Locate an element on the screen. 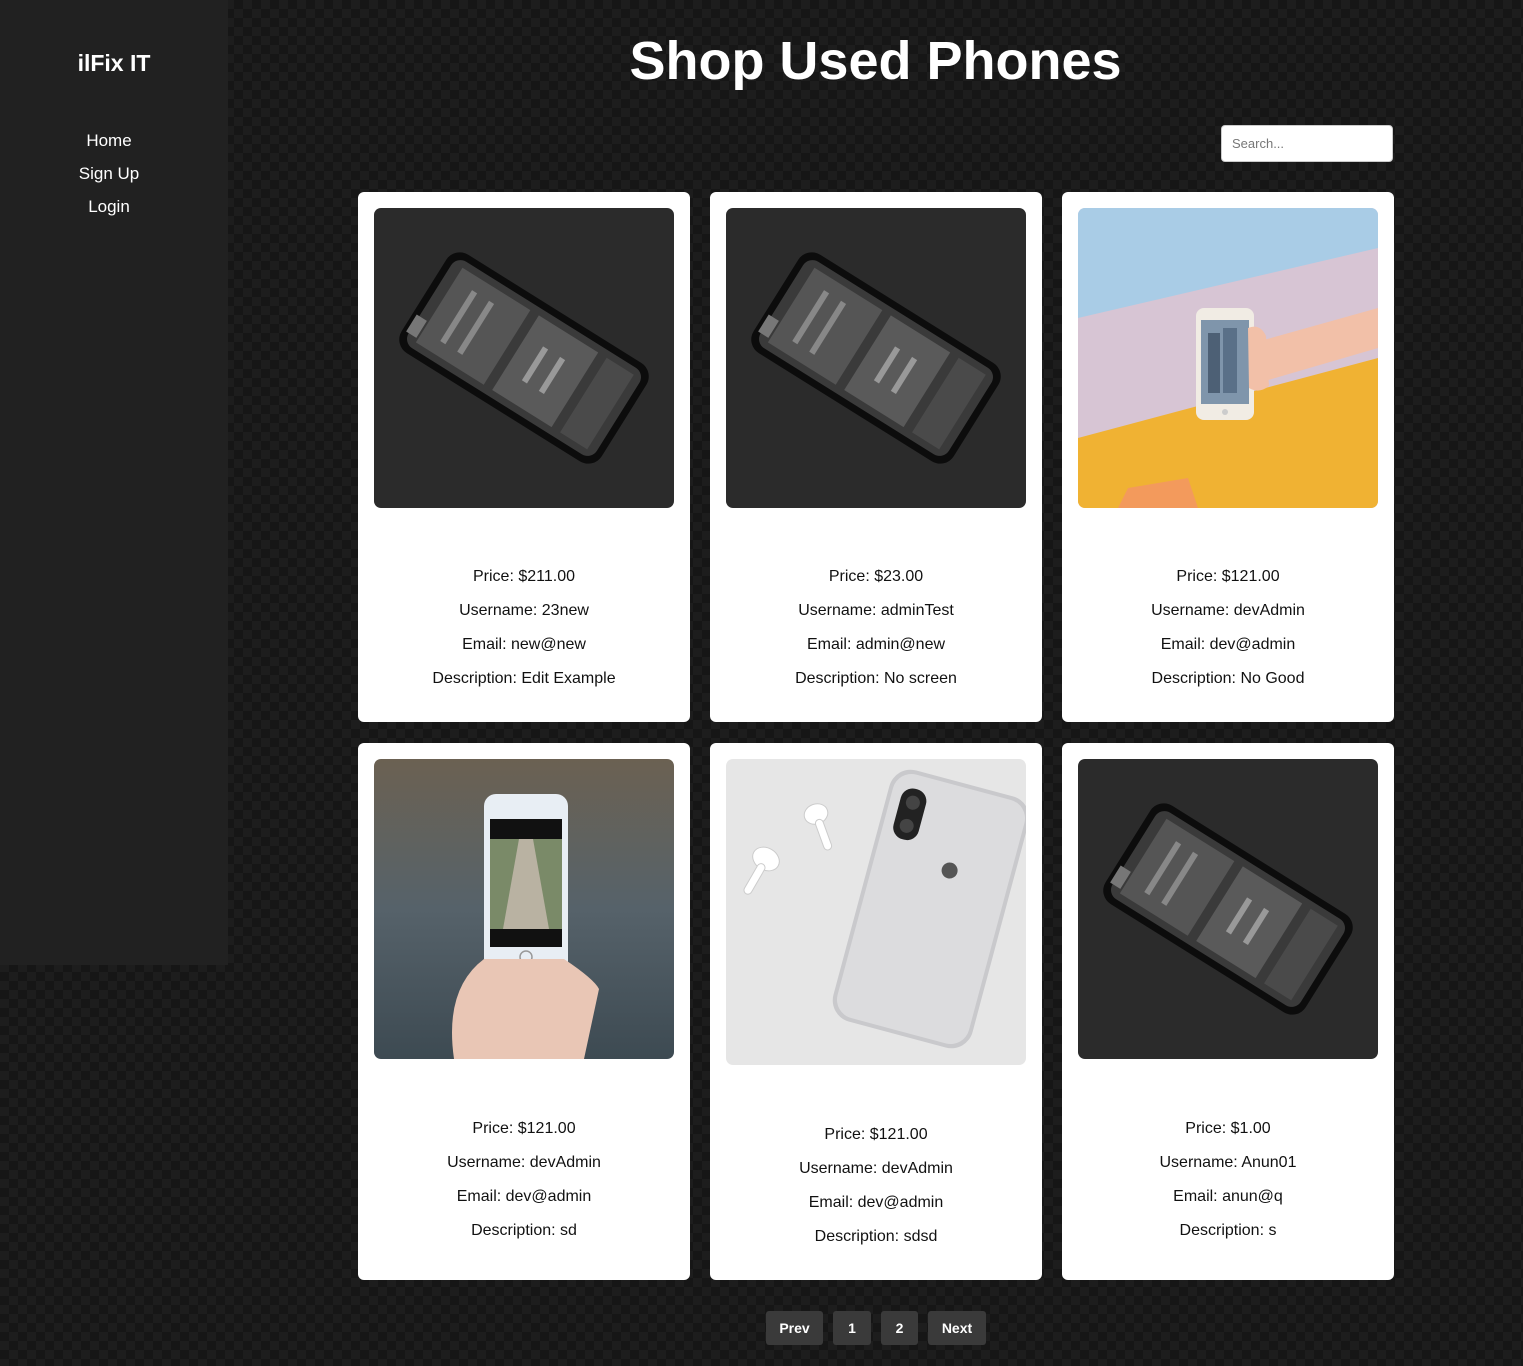 The height and width of the screenshot is (1366, 1523). listing-email: Email: new@new is located at coordinates (524, 644).